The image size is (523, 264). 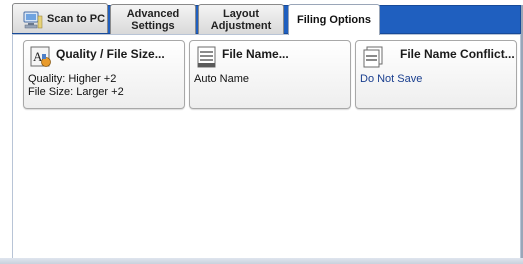 I want to click on tab-label: Advanced Settings, so click(x=153, y=19).